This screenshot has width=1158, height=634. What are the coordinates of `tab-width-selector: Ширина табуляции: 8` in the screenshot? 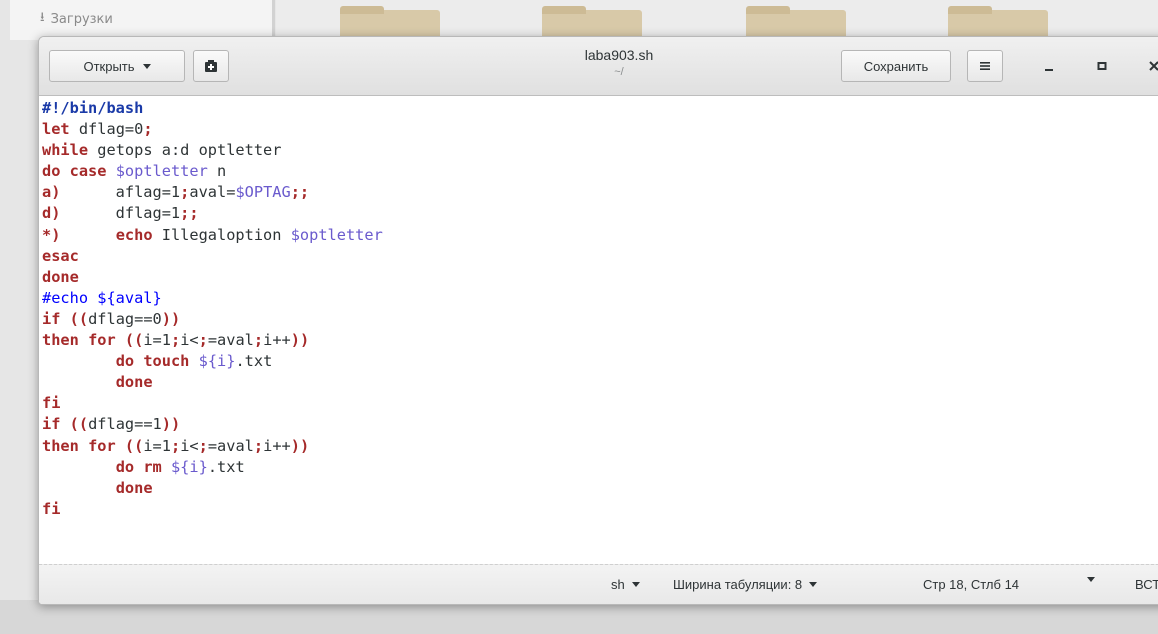 It's located at (745, 584).